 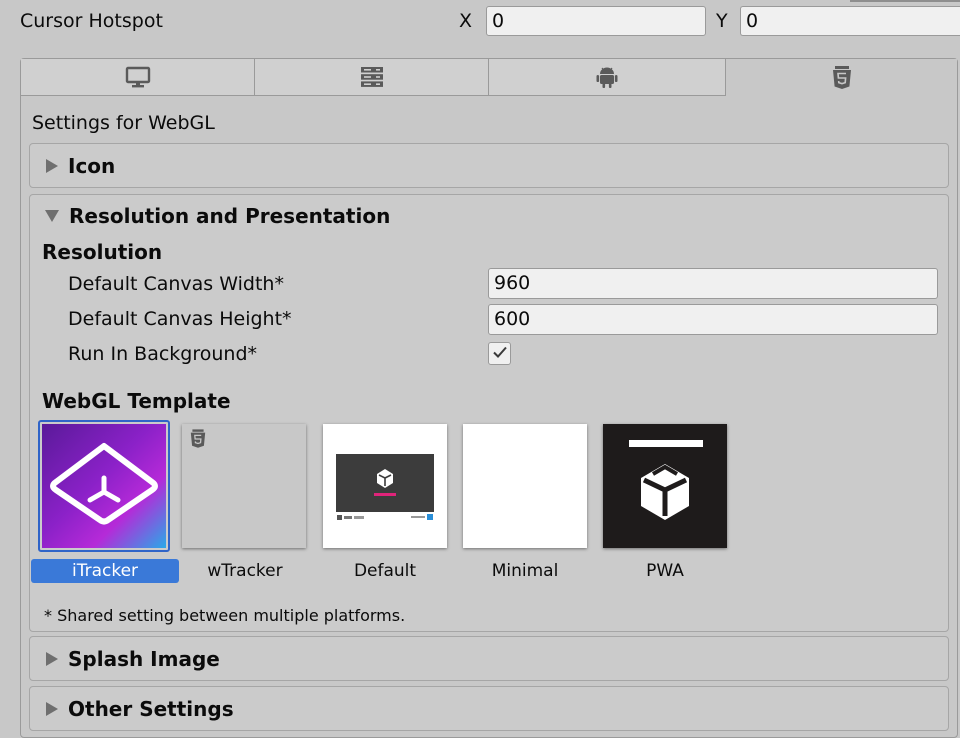 What do you see at coordinates (489, 708) in the screenshot?
I see `other-settings-section: Other Settings` at bounding box center [489, 708].